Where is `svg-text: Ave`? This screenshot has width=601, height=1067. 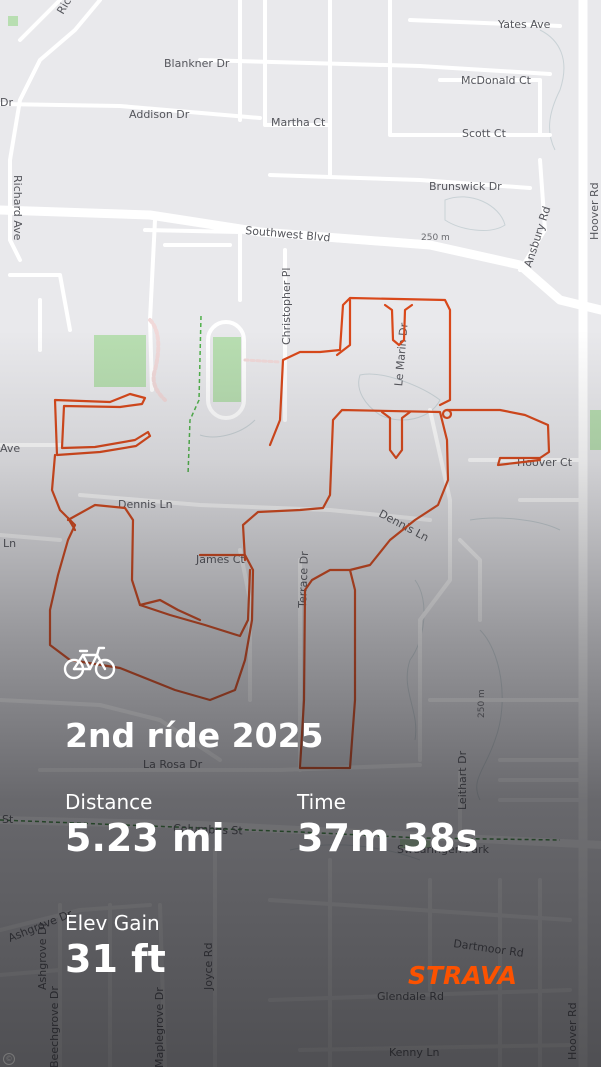
svg-text: Ave is located at coordinates (10, 448).